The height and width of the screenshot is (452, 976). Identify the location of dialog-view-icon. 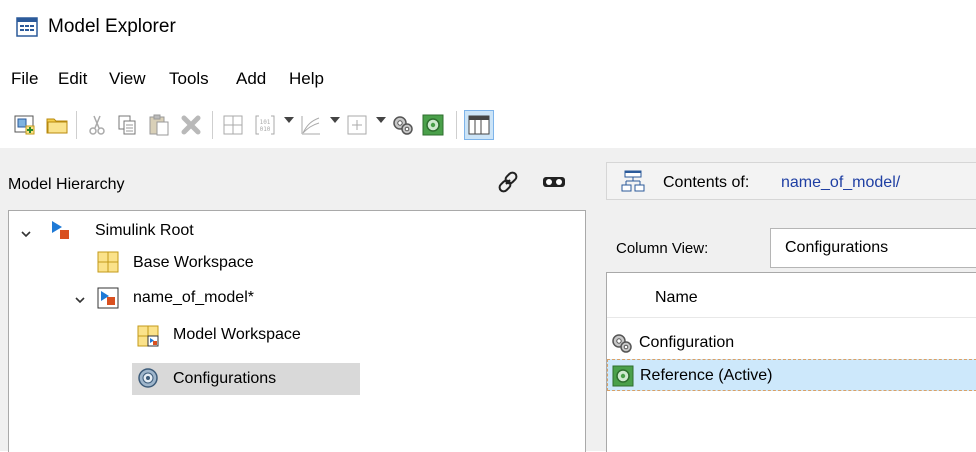
(479, 125).